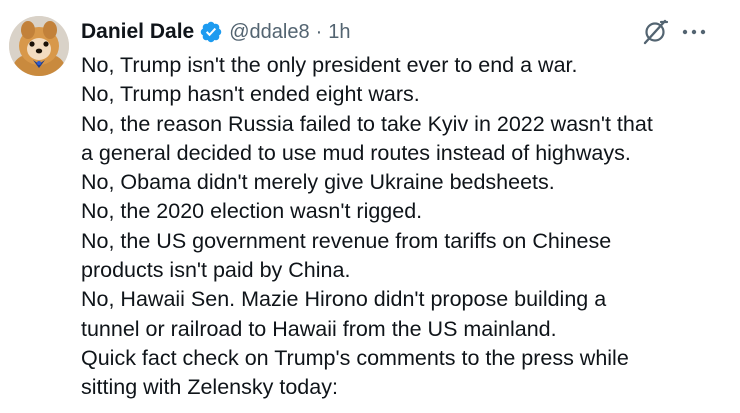  Describe the element at coordinates (137, 32) in the screenshot. I see `author-display-name: Daniel Dale` at that location.